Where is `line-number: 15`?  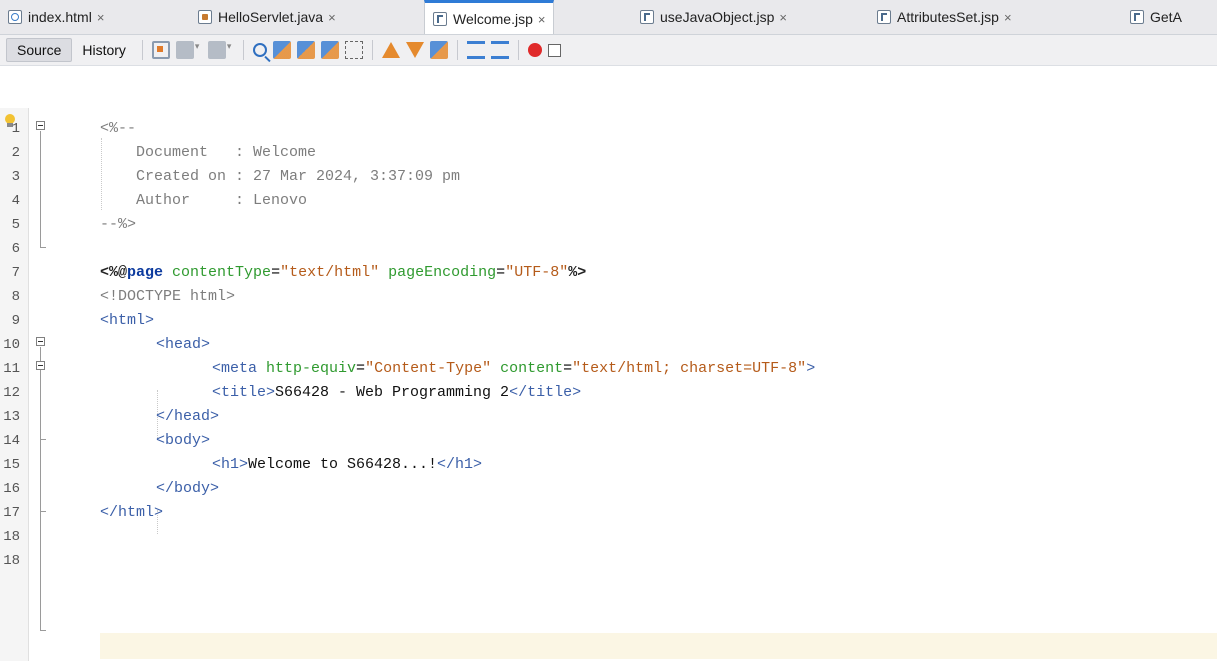 line-number: 15 is located at coordinates (11, 465).